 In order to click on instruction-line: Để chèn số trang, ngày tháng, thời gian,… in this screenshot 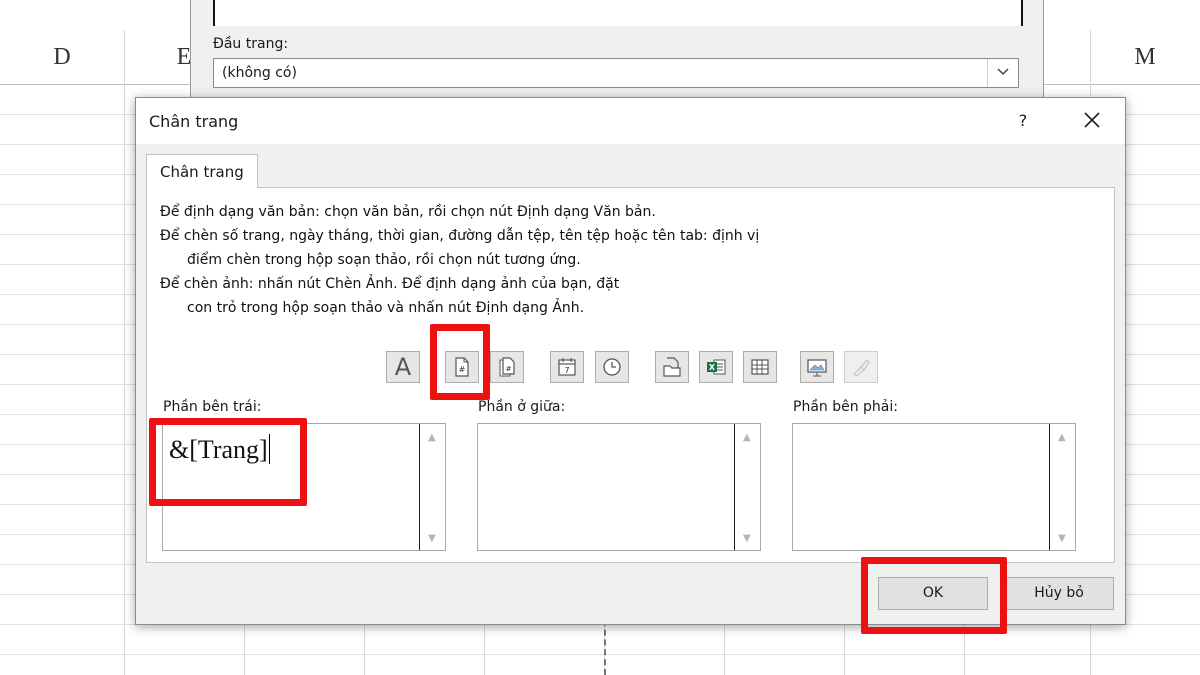, I will do `click(460, 236)`.